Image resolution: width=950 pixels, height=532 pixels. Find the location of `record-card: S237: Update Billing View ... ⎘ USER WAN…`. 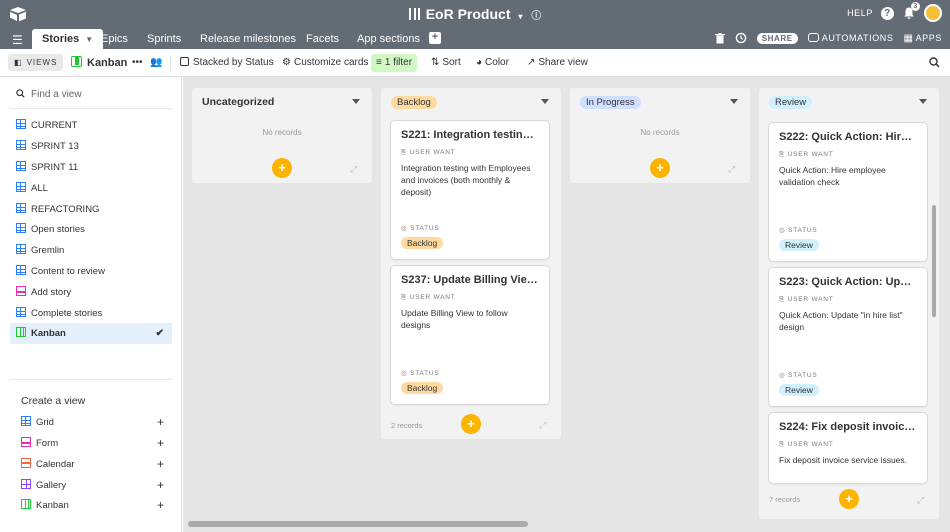

record-card: S237: Update Billing View ... ⎘ USER WAN… is located at coordinates (470, 335).